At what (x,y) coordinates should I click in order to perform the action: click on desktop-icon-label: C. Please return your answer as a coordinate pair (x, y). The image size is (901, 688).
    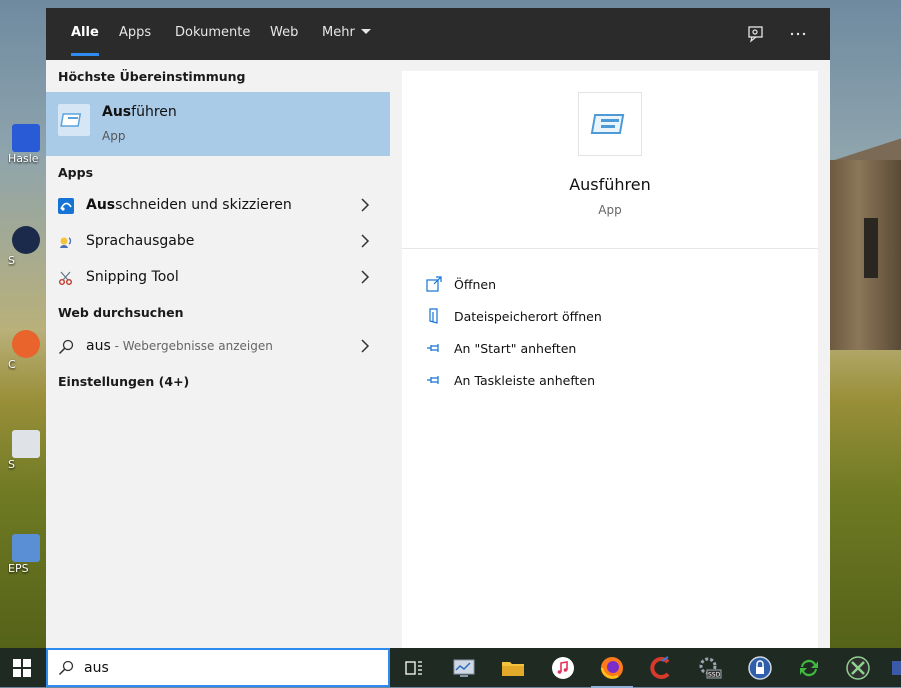
    Looking at the image, I should click on (12, 364).